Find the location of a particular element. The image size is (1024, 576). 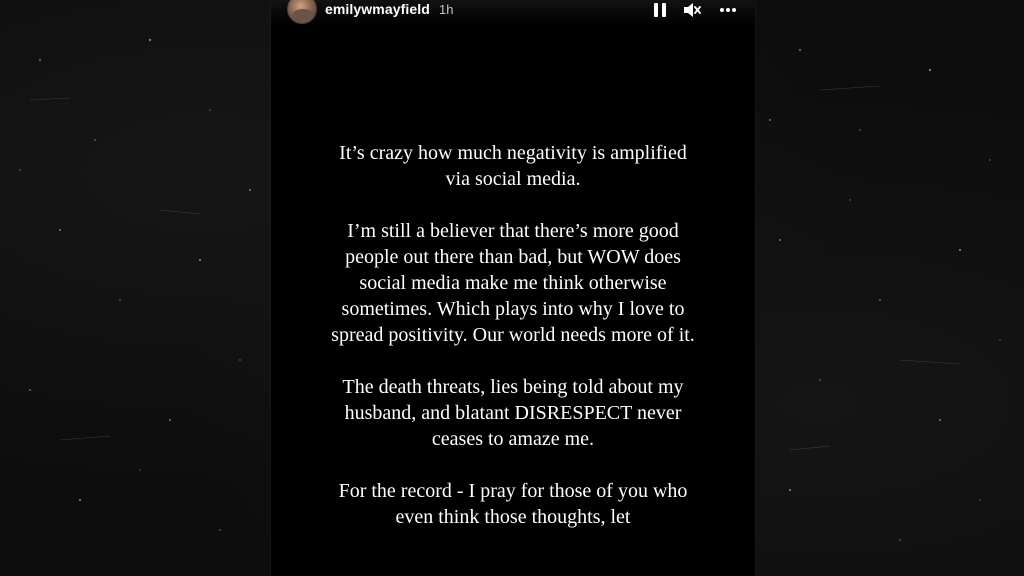

avatar is located at coordinates (302, 12).